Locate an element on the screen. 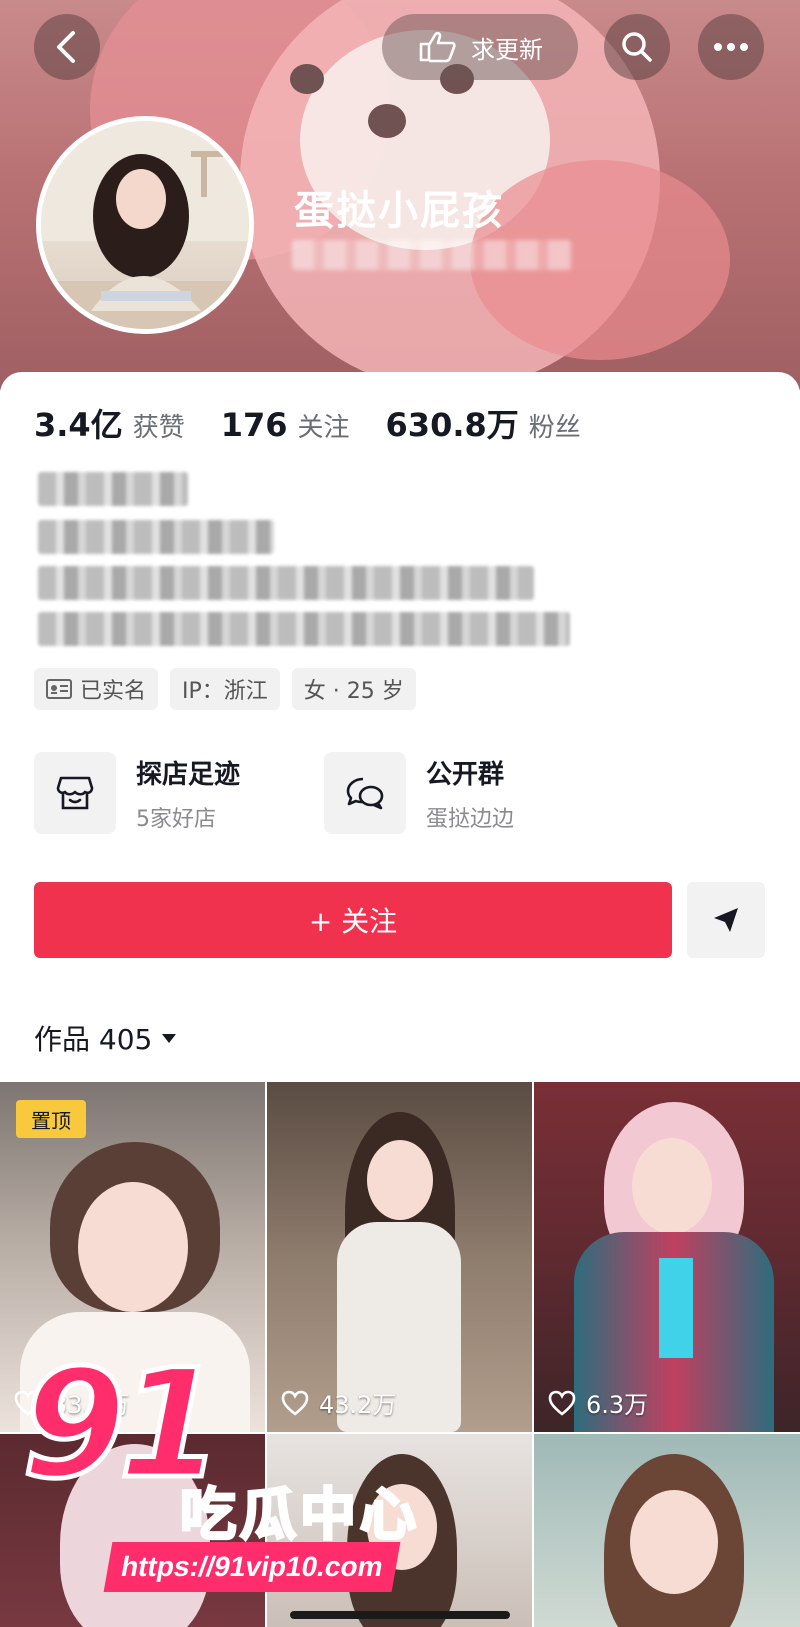 This screenshot has height=1627, width=800. more-button is located at coordinates (731, 47).